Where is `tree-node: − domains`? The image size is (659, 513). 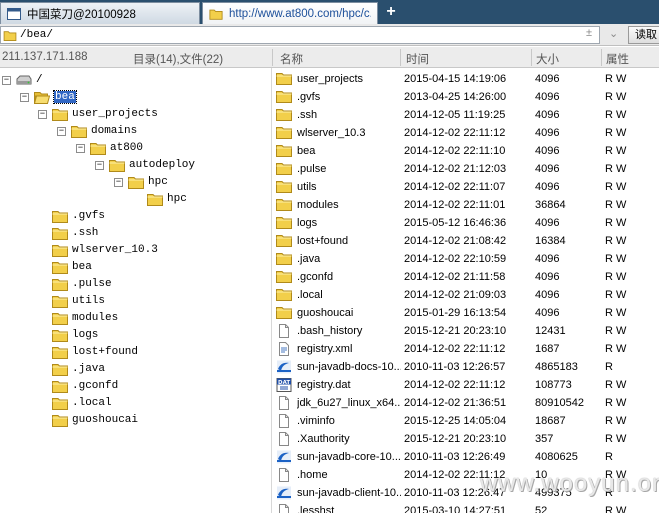
tree-node: − domains is located at coordinates (97, 131).